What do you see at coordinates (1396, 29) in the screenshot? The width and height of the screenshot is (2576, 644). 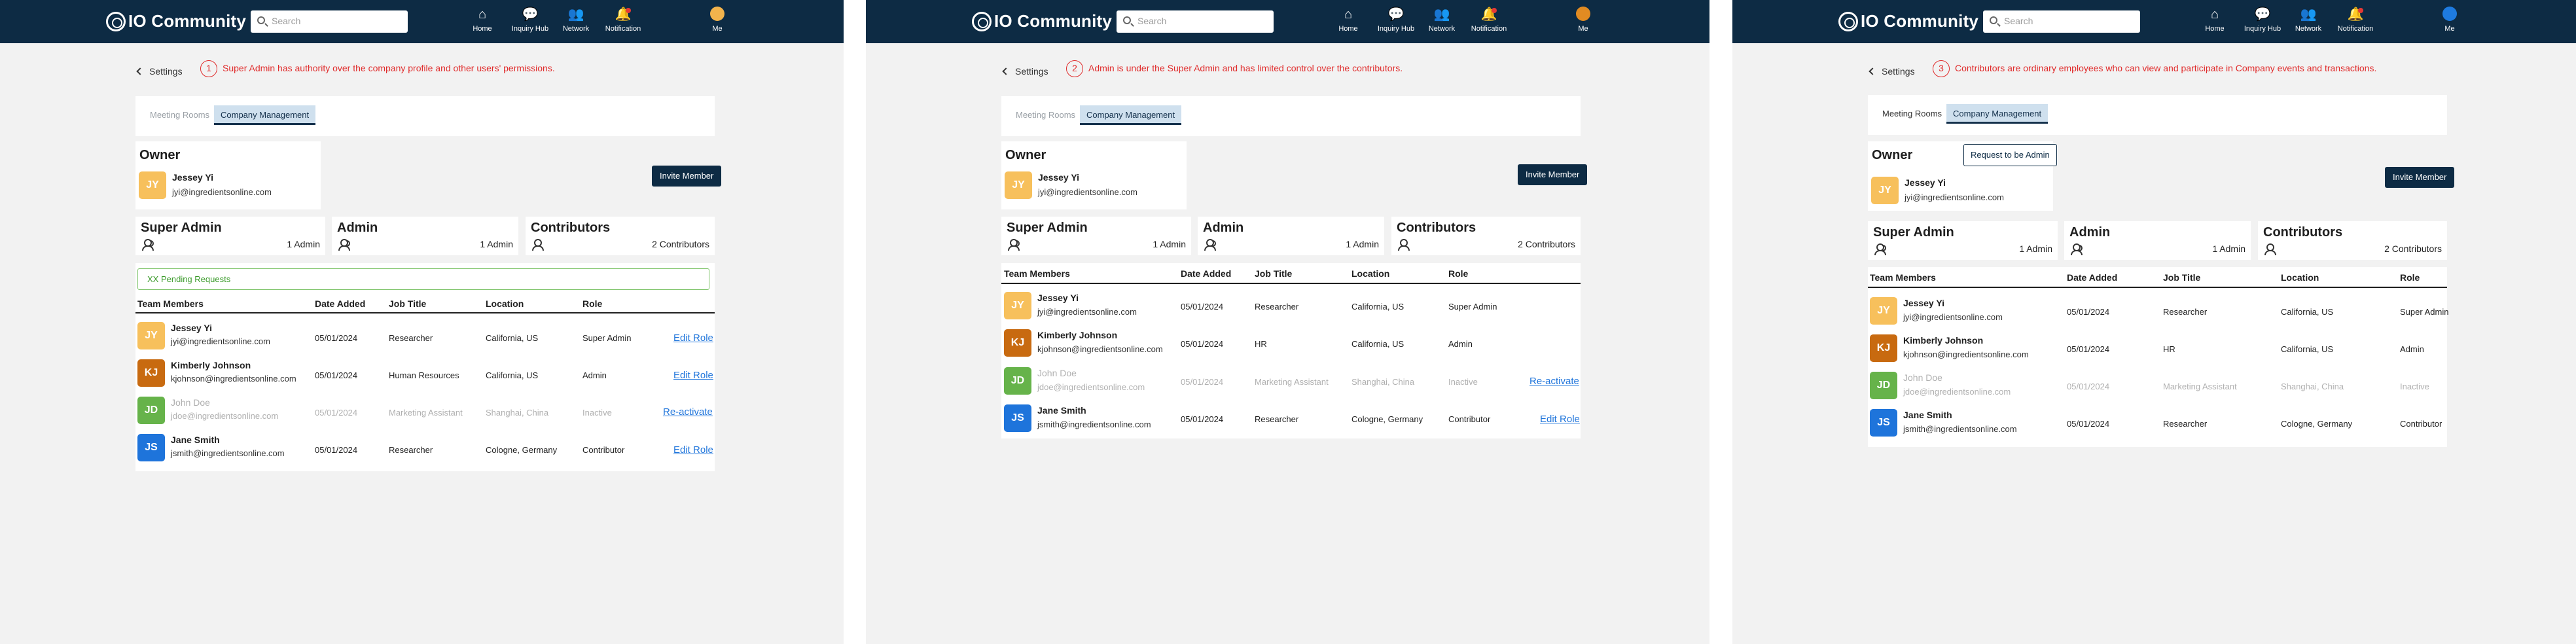 I see `nav-label: Inquiry Hub` at bounding box center [1396, 29].